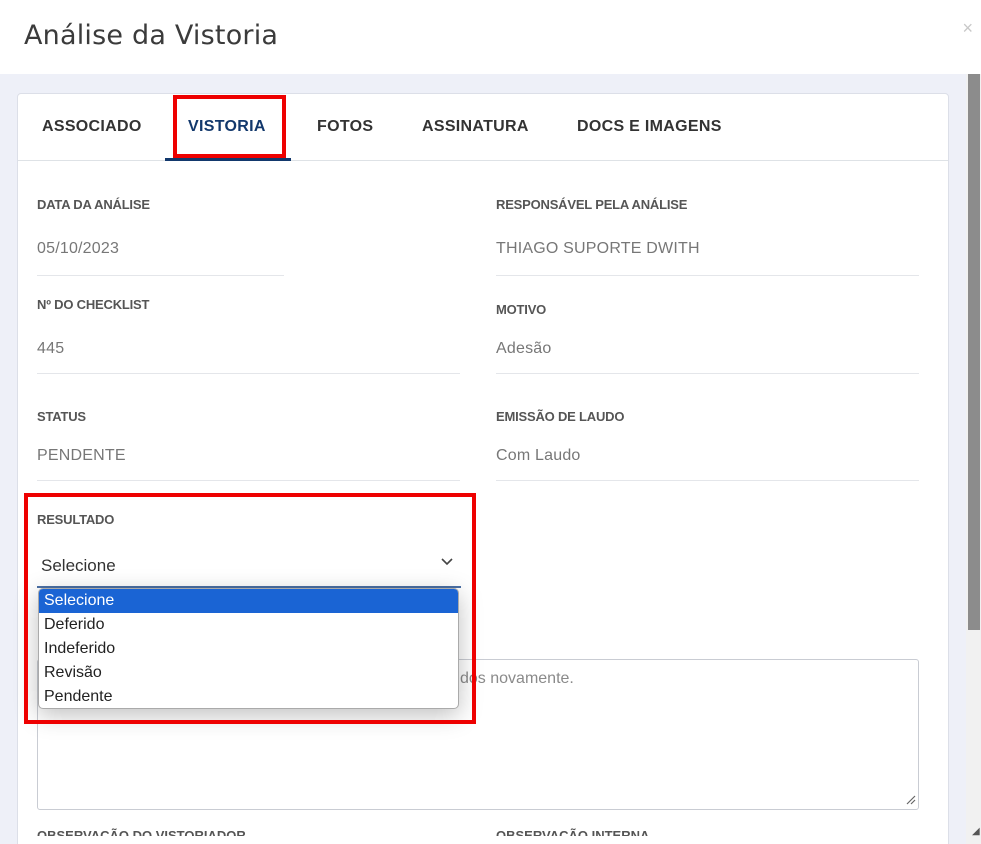 This screenshot has width=981, height=844. Describe the element at coordinates (707, 275) in the screenshot. I see `responsavel-underline` at that location.